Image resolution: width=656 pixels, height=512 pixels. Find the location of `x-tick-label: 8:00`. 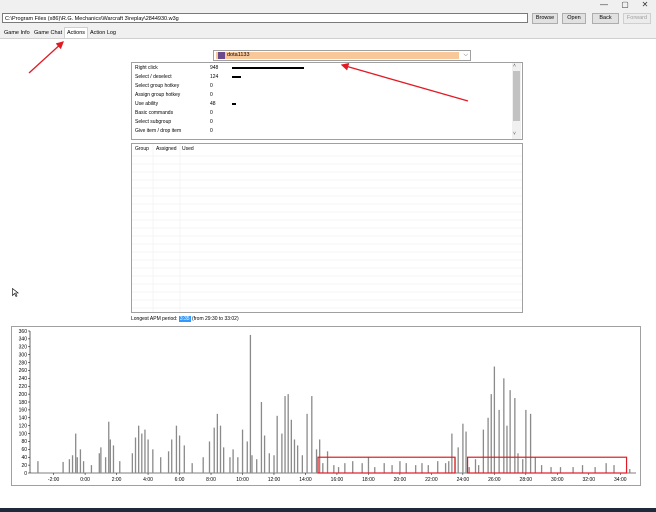

x-tick-label: 8:00 is located at coordinates (211, 480).